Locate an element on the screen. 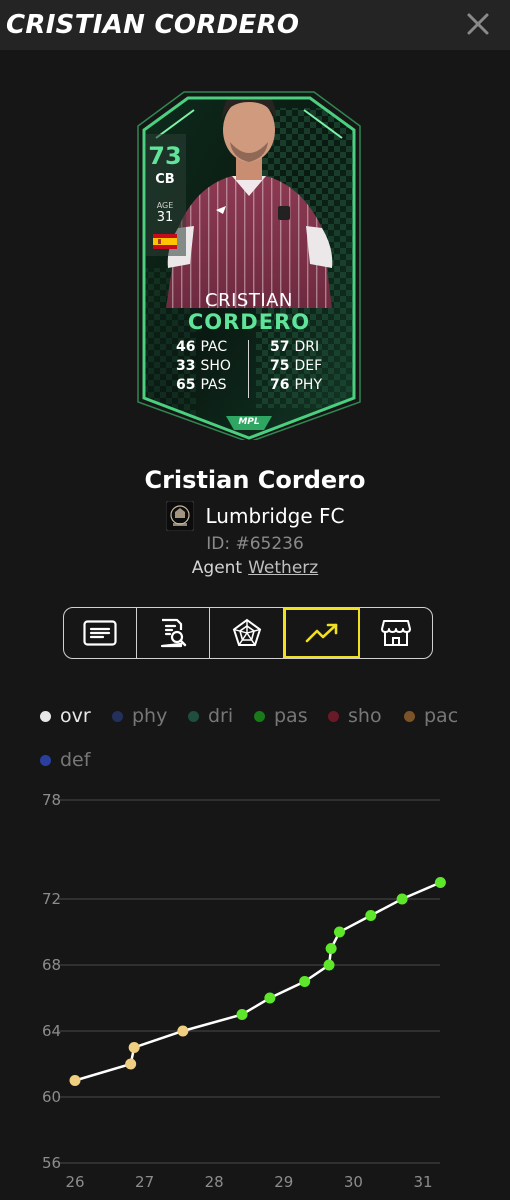 The height and width of the screenshot is (1200, 510). tab-progression is located at coordinates (321, 633).